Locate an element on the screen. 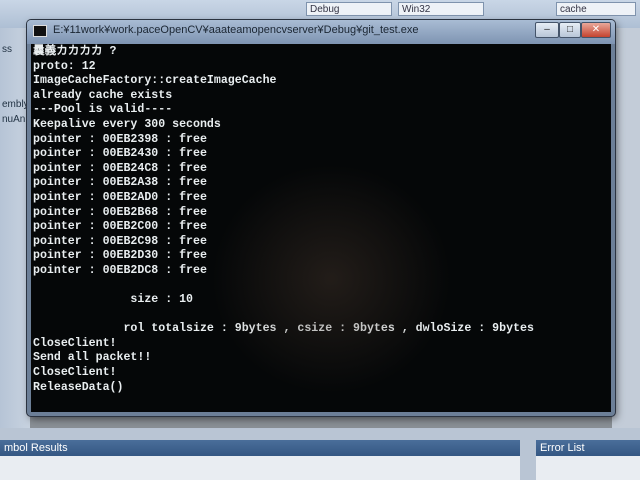 This screenshot has width=640, height=480. console-line: pointer : 00EB2C98 : free is located at coordinates (120, 241).